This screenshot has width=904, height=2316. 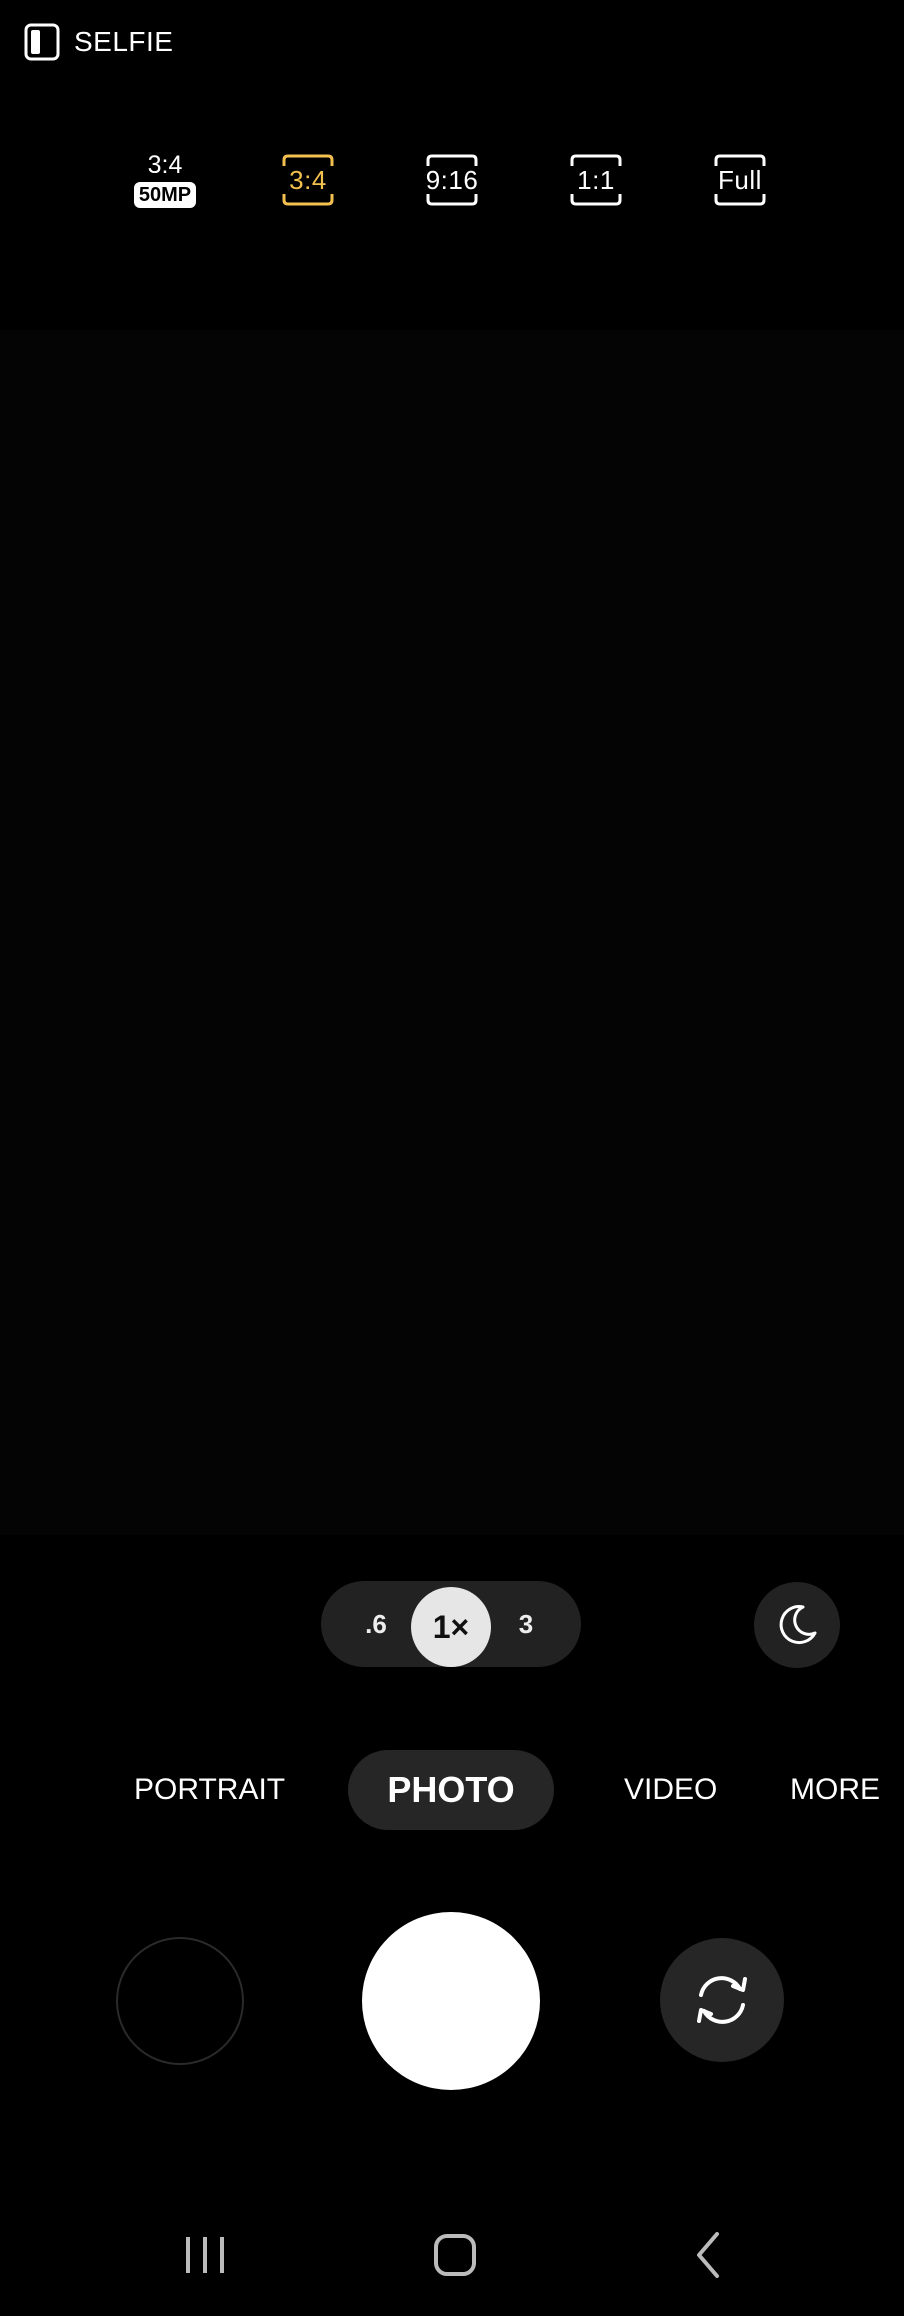 I want to click on ratio-3-4: 3:4, so click(x=308, y=180).